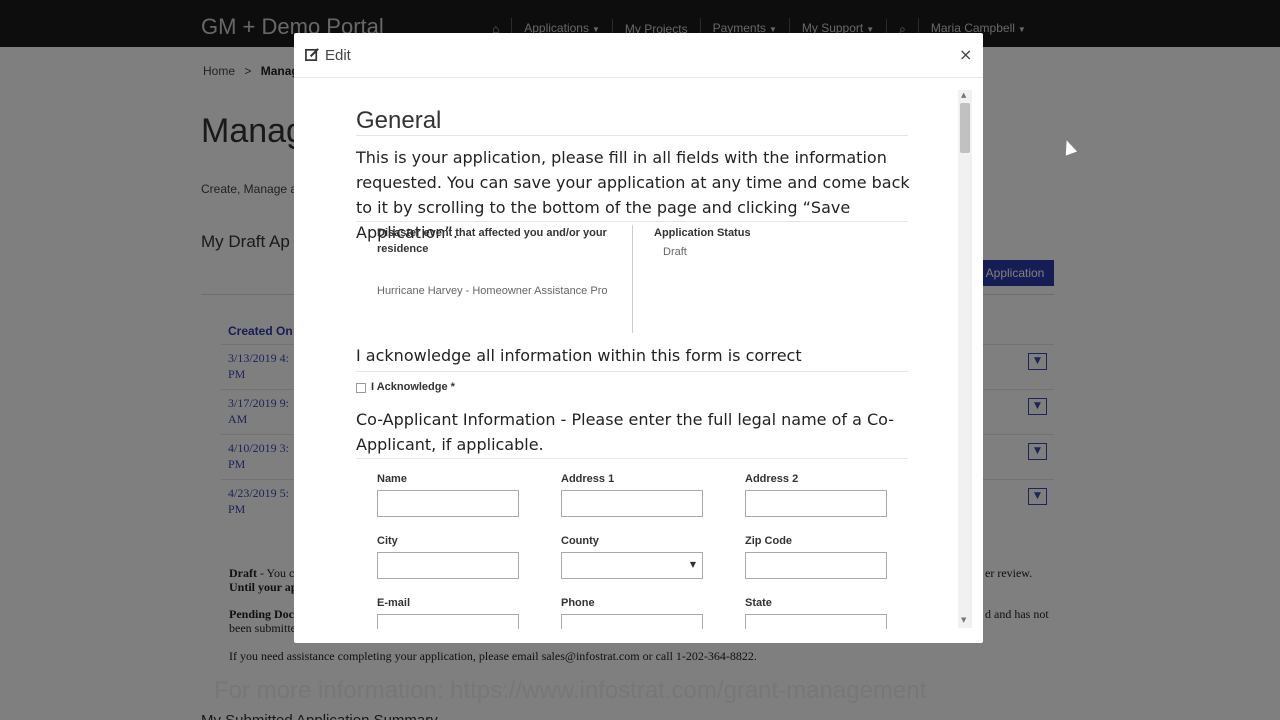  Describe the element at coordinates (387, 541) in the screenshot. I see `city-label: City` at that location.